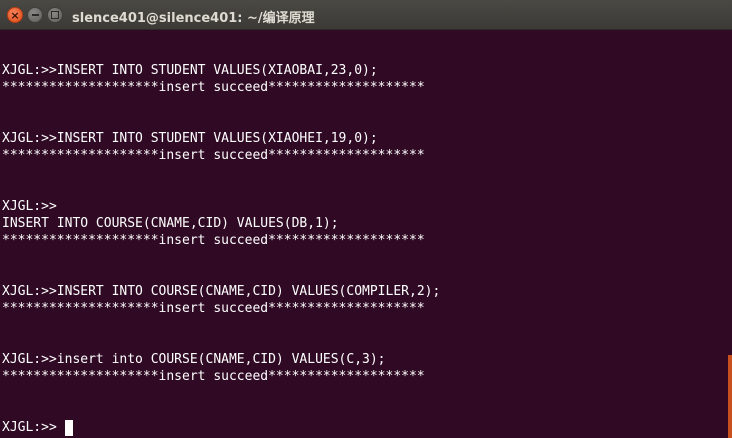  What do you see at coordinates (69, 428) in the screenshot?
I see `text-cursor` at bounding box center [69, 428].